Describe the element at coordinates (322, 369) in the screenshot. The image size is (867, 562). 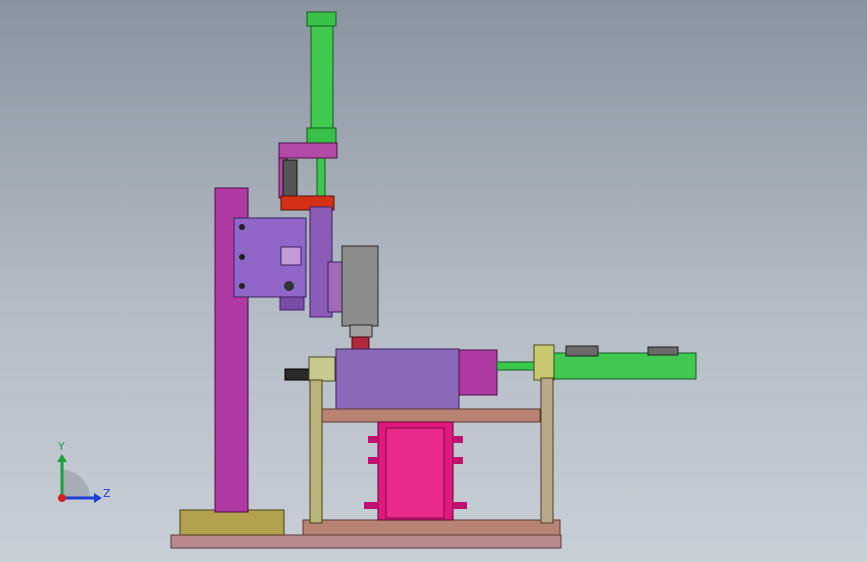
I see `left-mount-block` at that location.